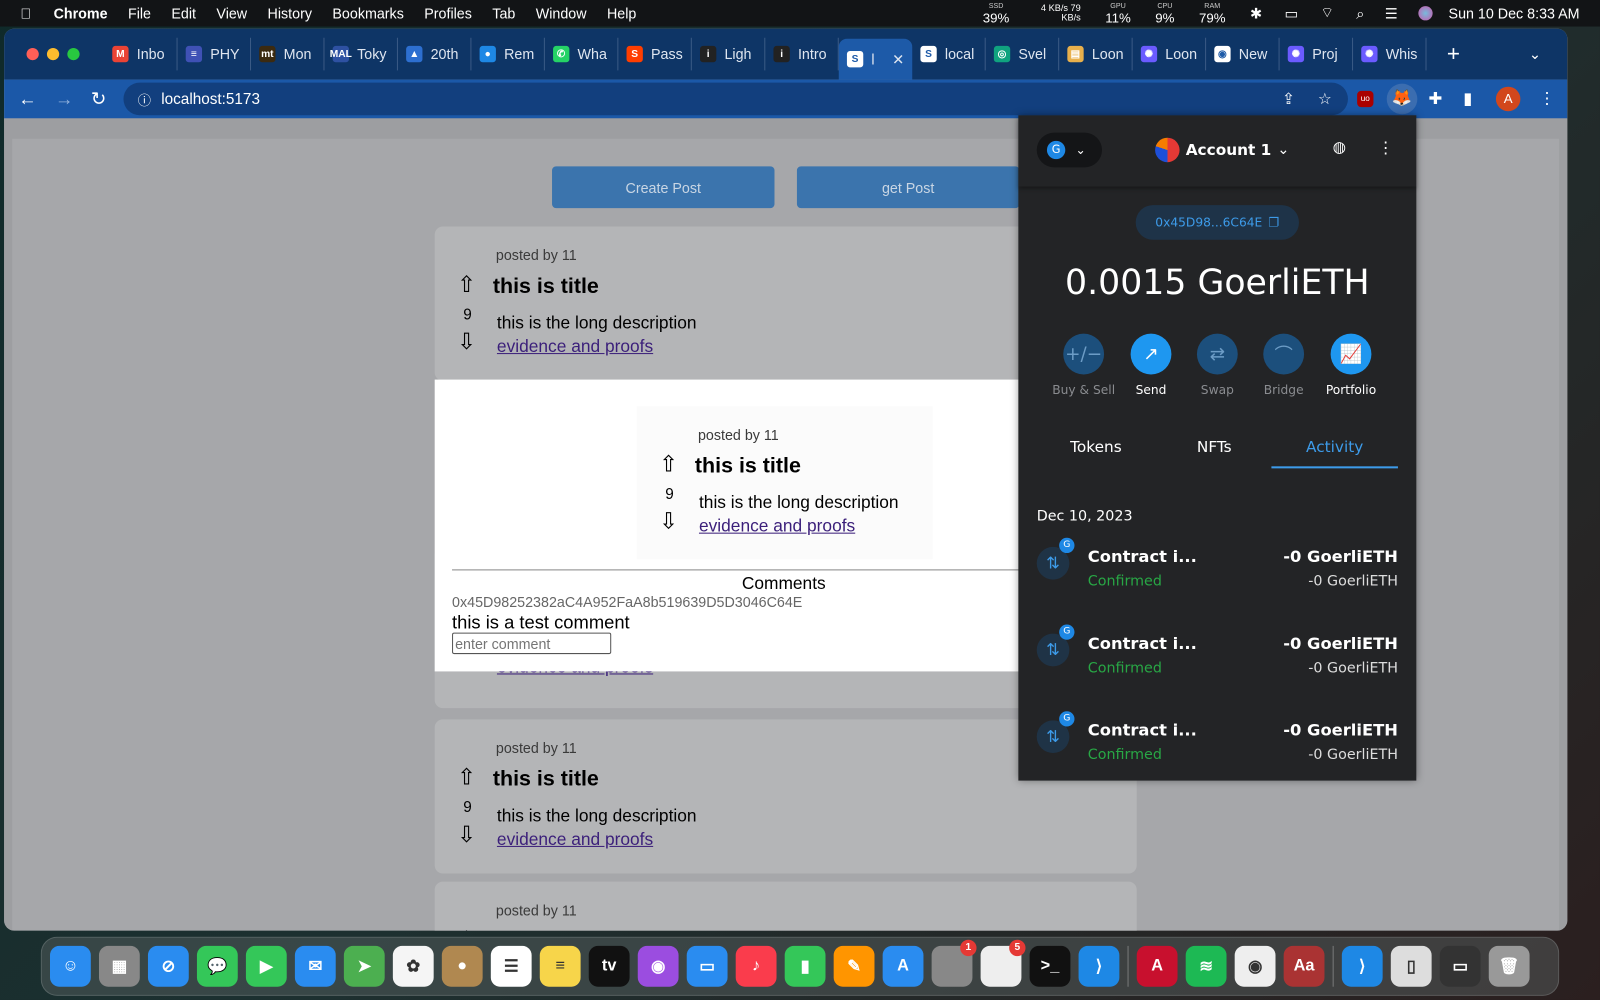 The height and width of the screenshot is (1000, 1600). What do you see at coordinates (448, 13) in the screenshot?
I see `menu-profiles: Profiles` at bounding box center [448, 13].